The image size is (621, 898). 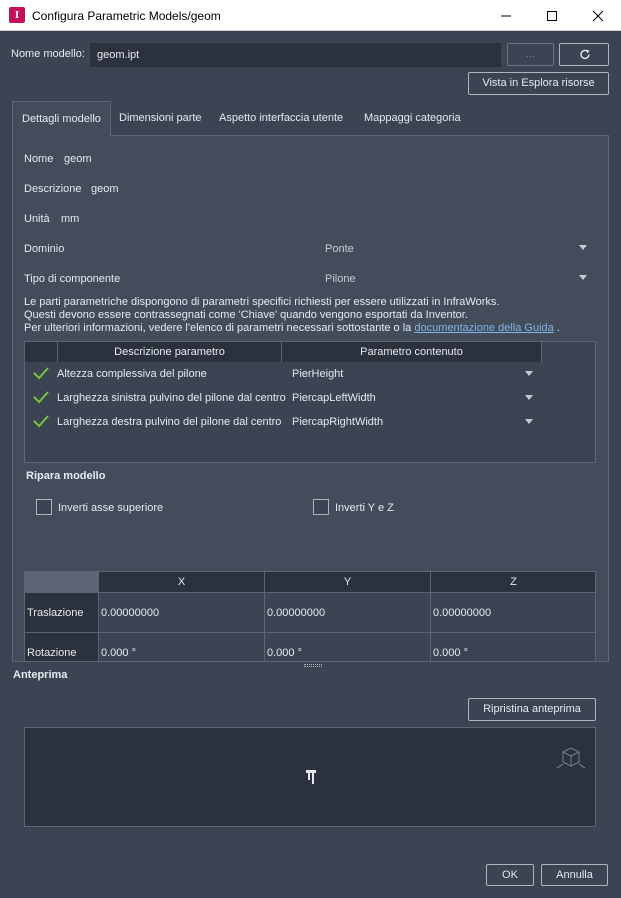 What do you see at coordinates (160, 118) in the screenshot?
I see `tab-part-dimensions: Dimensioni parte` at bounding box center [160, 118].